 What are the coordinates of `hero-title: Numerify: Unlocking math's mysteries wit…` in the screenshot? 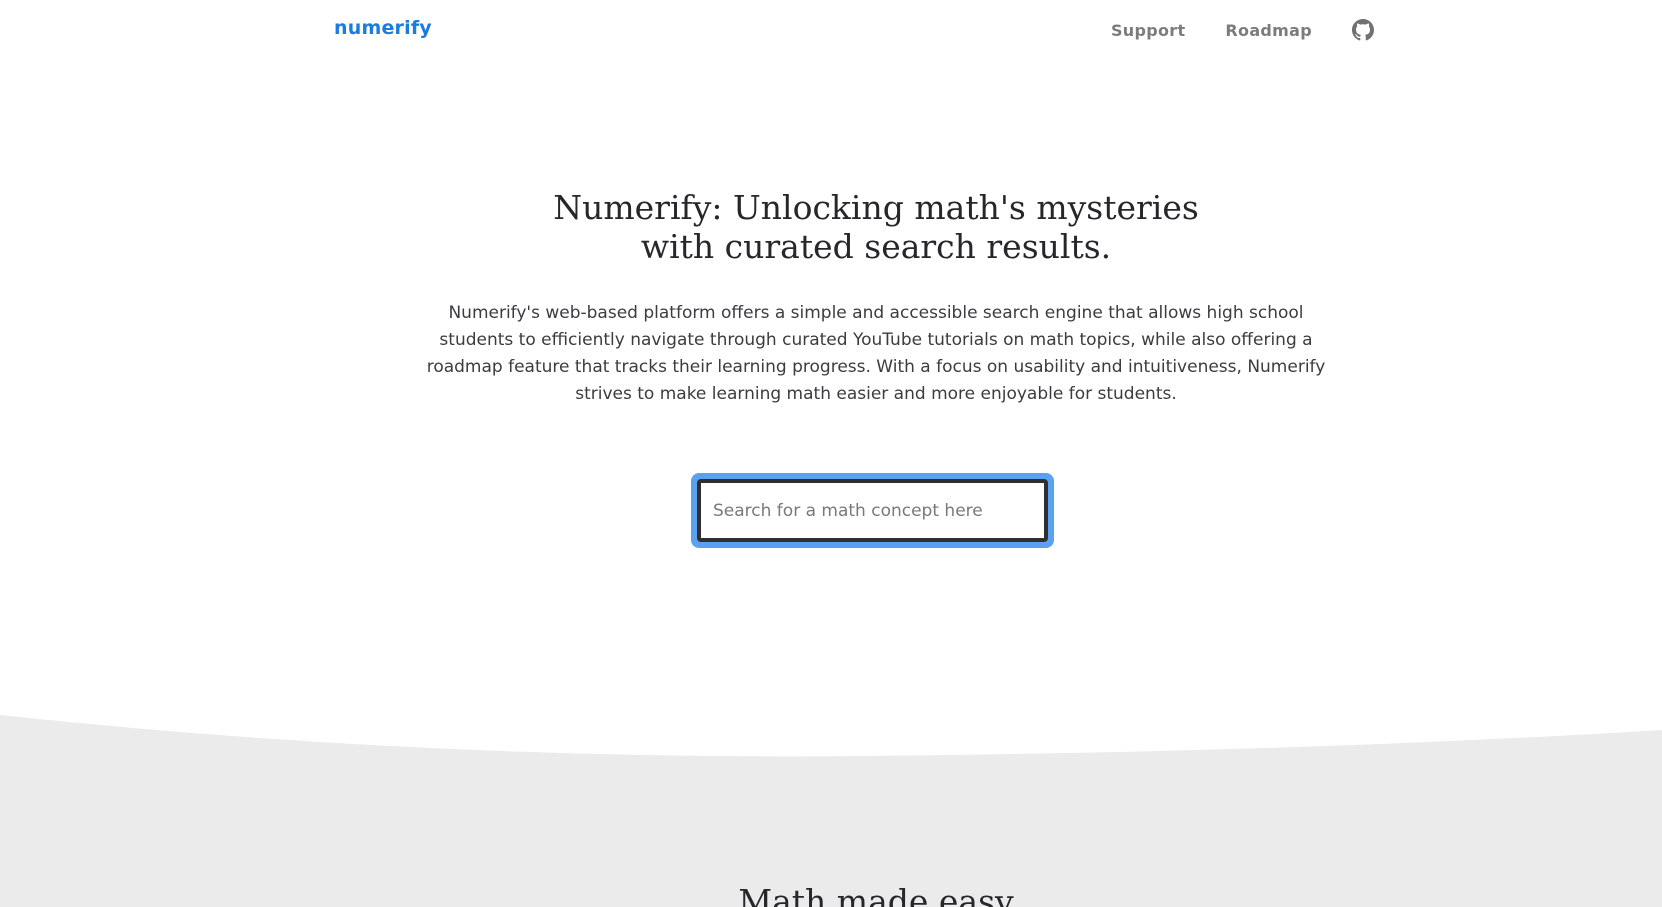 It's located at (831, 227).